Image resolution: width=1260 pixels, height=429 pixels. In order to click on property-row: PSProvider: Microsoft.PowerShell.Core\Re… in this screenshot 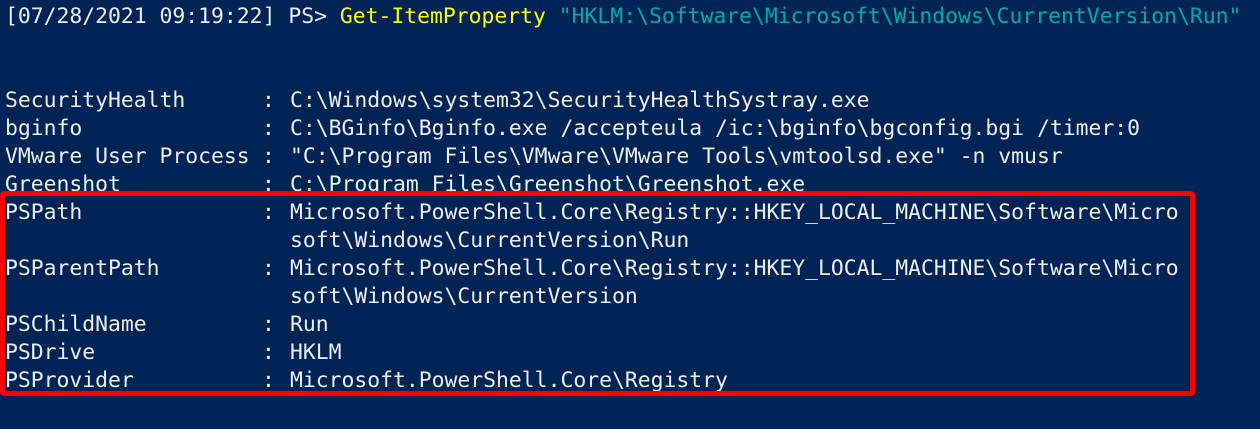, I will do `click(366, 381)`.